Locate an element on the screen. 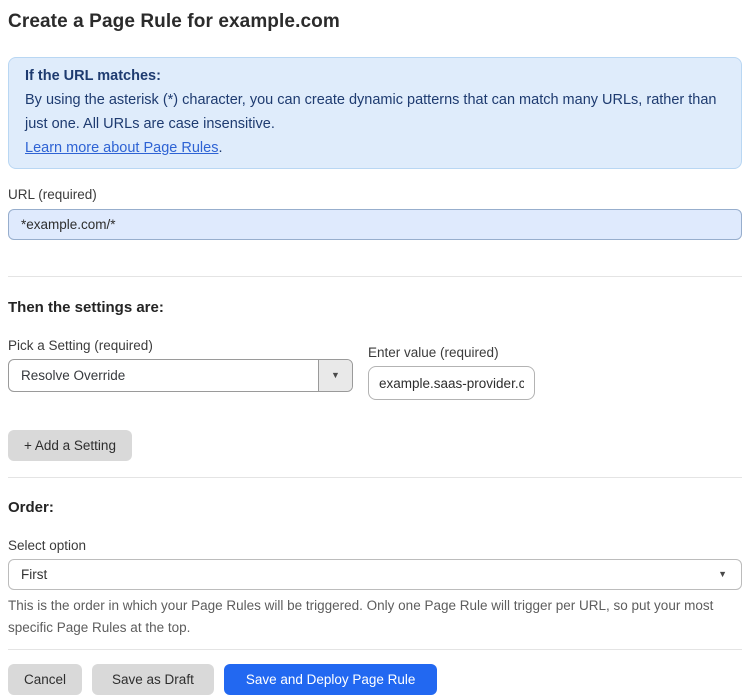 The width and height of the screenshot is (750, 695). setting-picker-dropdown: Resolve Override ▼ is located at coordinates (180, 375).